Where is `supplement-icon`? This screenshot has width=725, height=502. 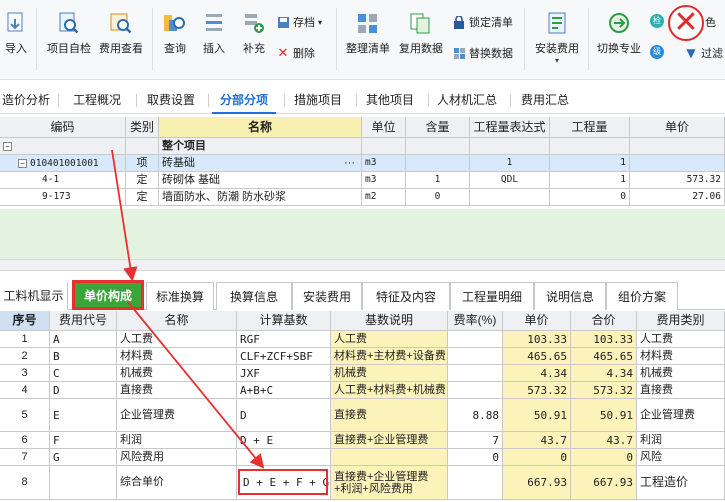
supplement-icon is located at coordinates (254, 23).